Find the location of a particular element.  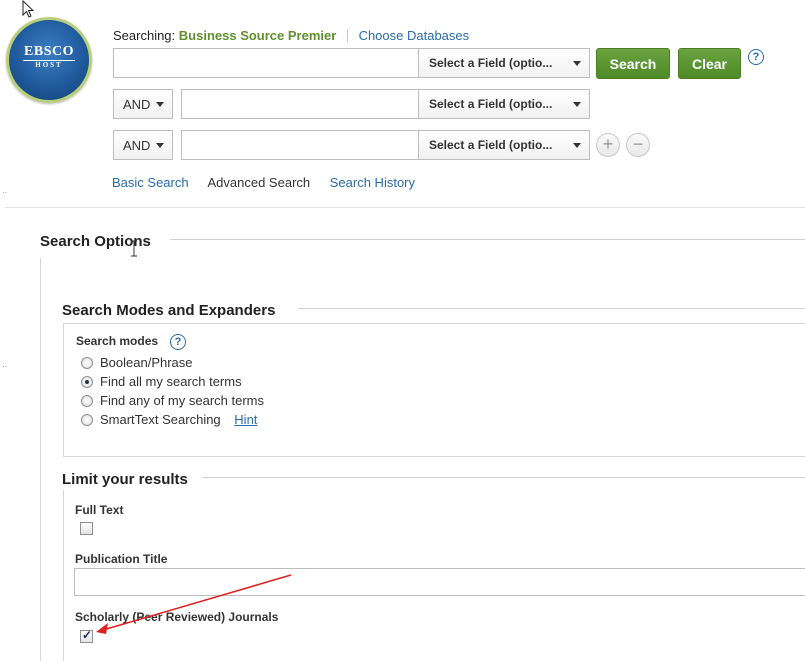

advanced-search-link: Advanced Search is located at coordinates (259, 182).